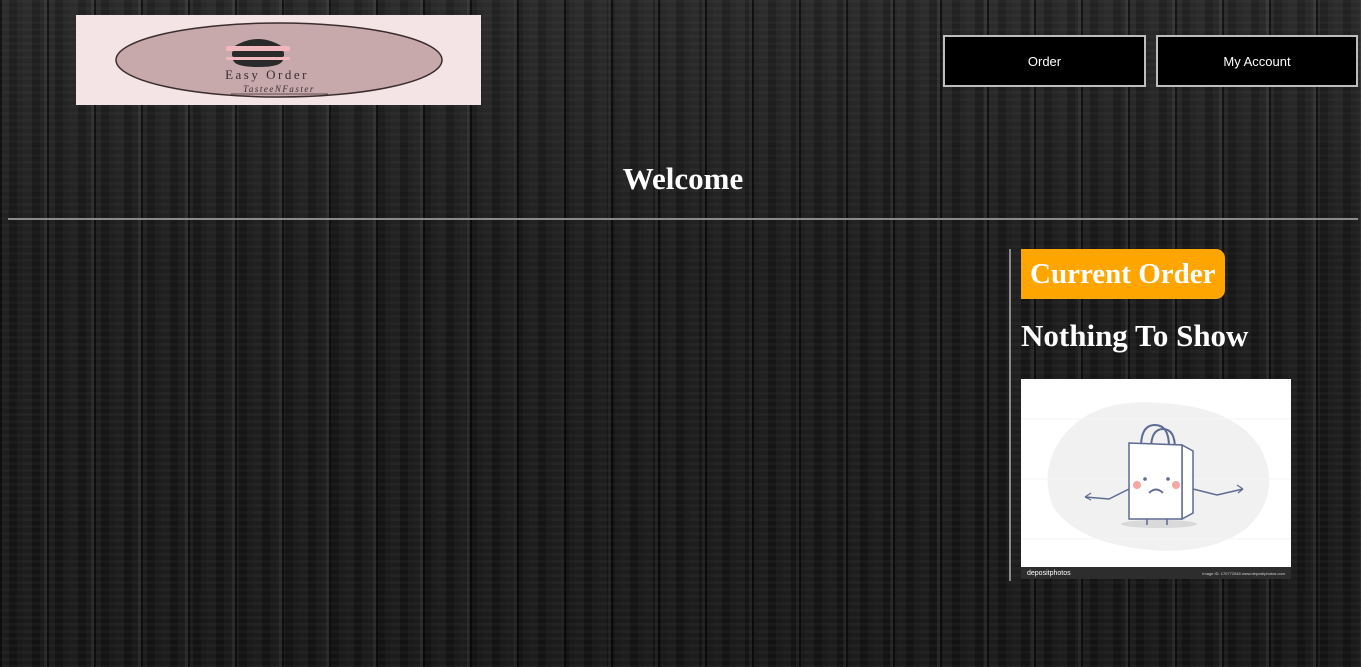 Image resolution: width=1361 pixels, height=667 pixels. Describe the element at coordinates (279, 89) in the screenshot. I see `logo-tagline: TasteeNFaster` at that location.